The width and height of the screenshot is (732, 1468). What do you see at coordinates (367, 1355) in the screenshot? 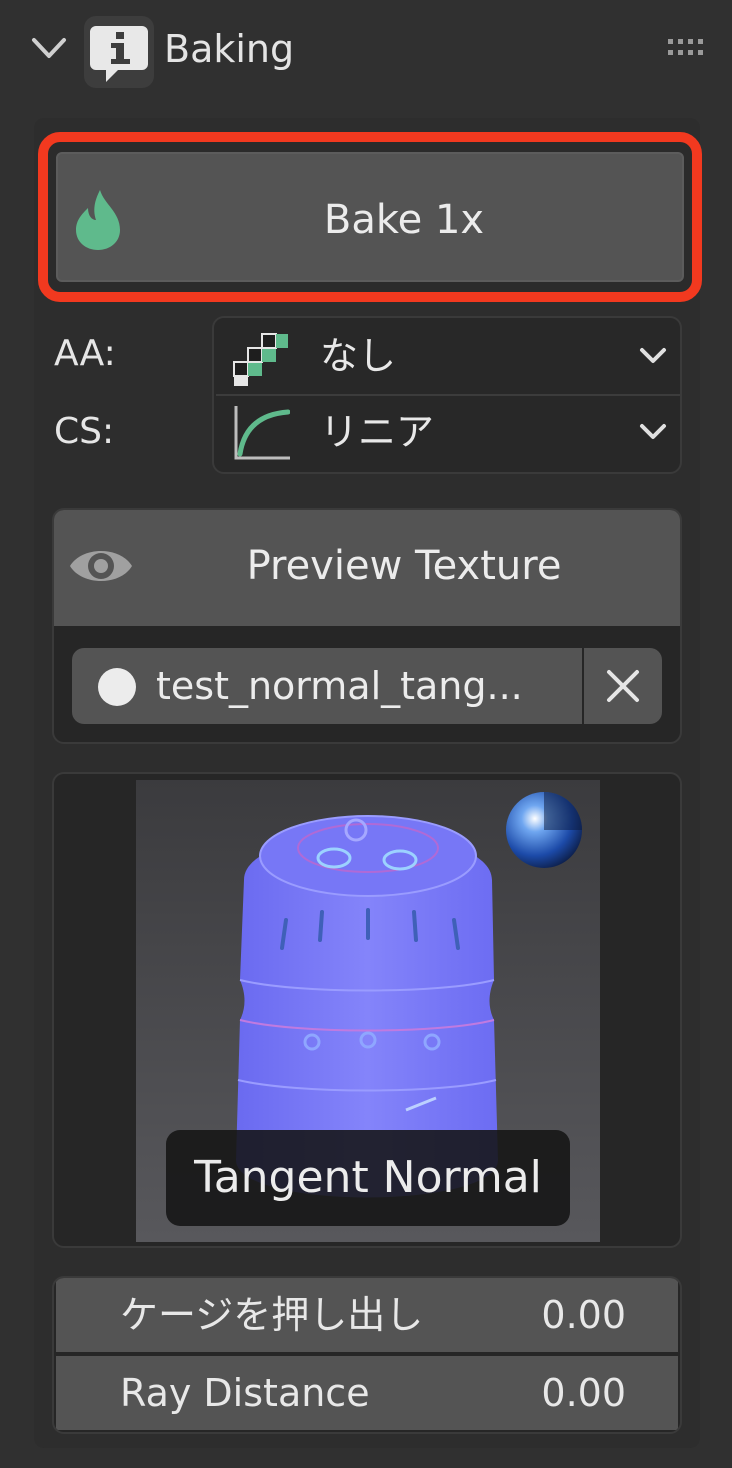
I see `cage-settings-group: ケージを押し出し 0.00 Ray Distance 0.00` at bounding box center [367, 1355].